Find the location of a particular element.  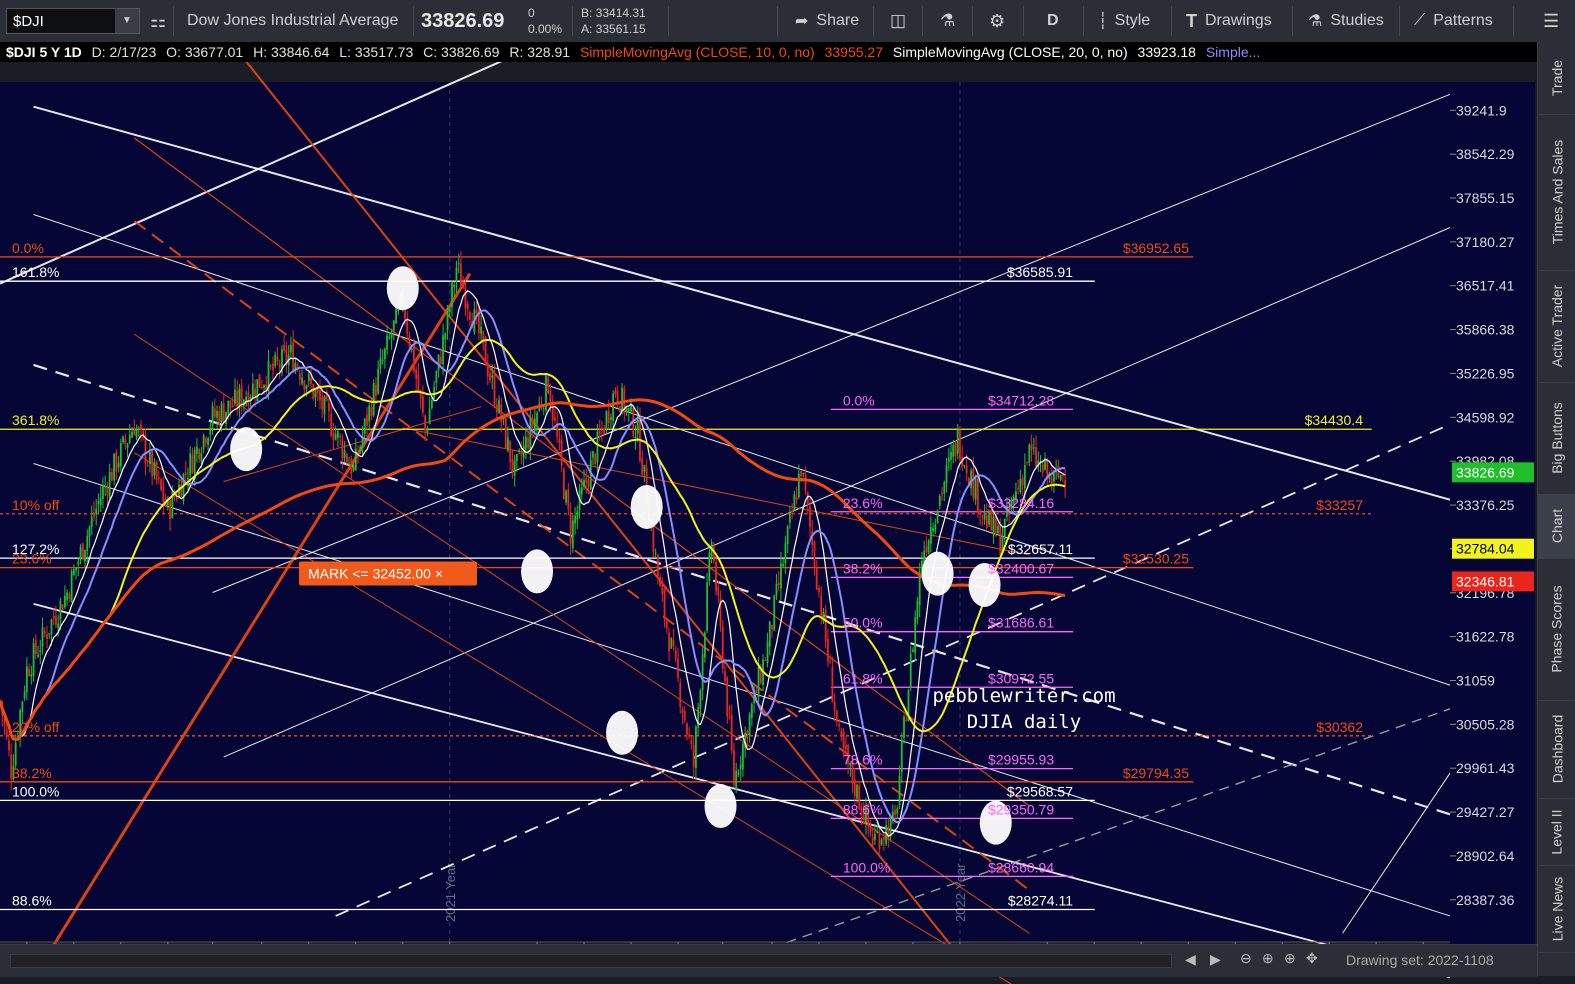

gear-icon: ⚙ is located at coordinates (997, 21).